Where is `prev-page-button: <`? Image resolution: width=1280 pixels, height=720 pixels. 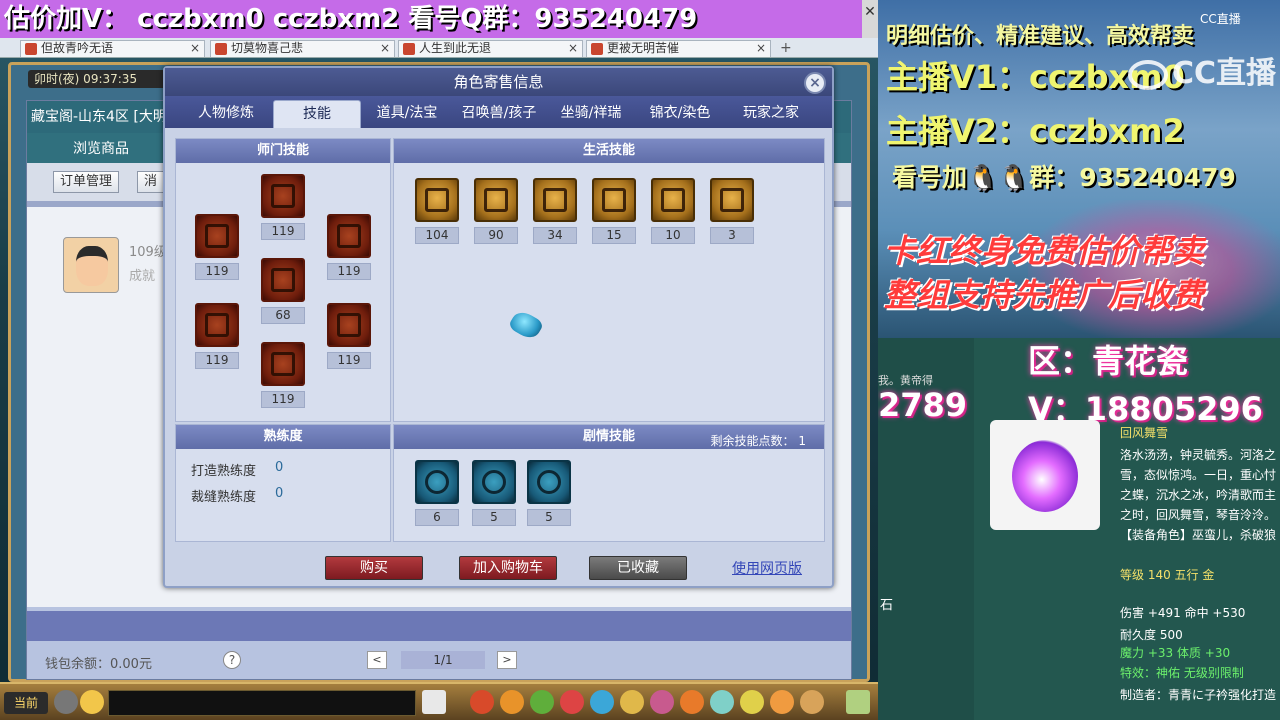
prev-page-button: < is located at coordinates (377, 660).